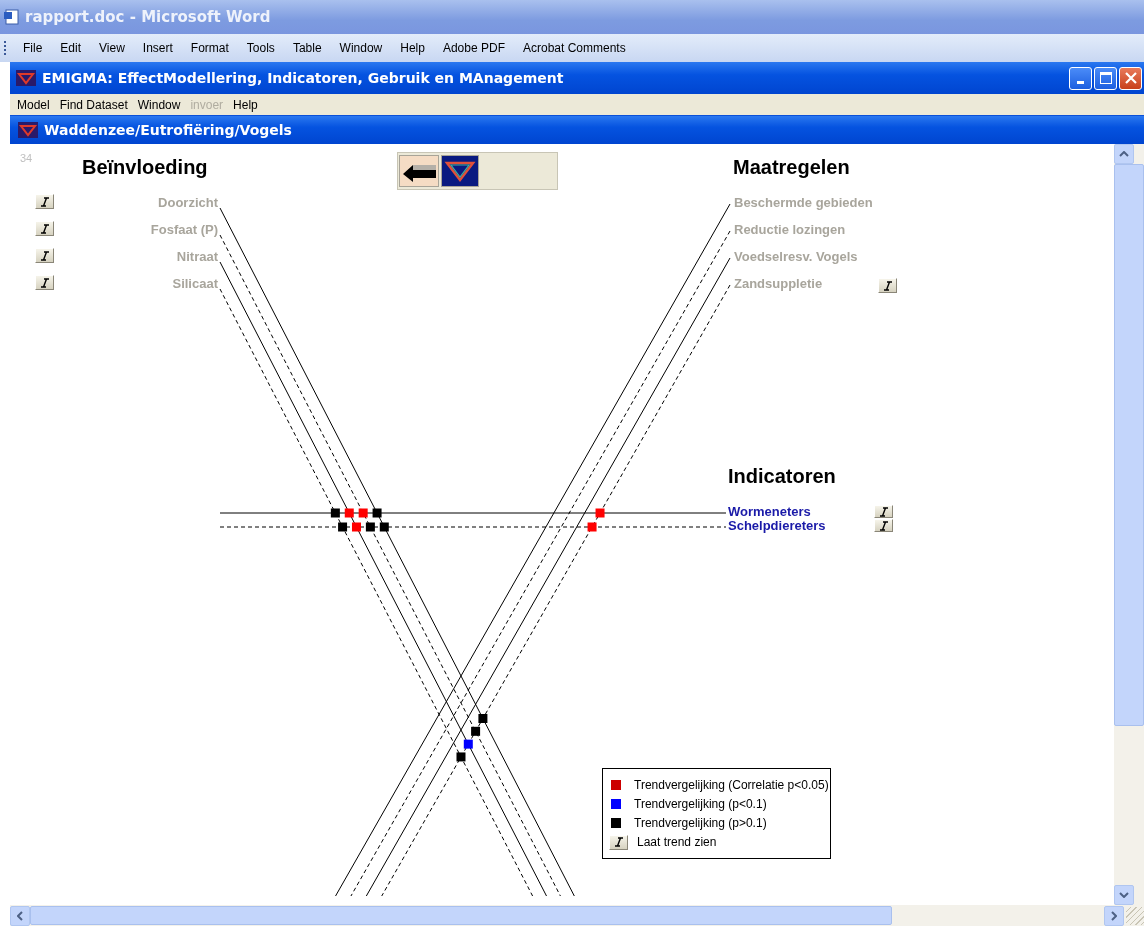 The image size is (1144, 926). I want to click on document-icon, so click(12, 17).